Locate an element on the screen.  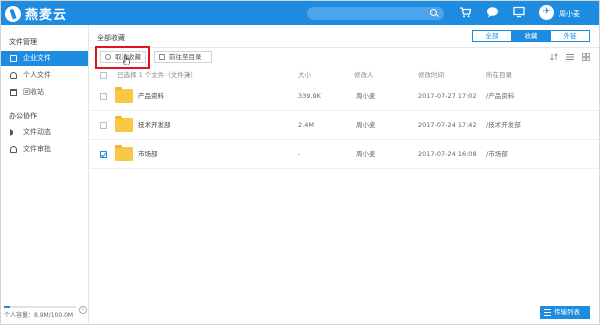
section-title-file-management: 文件管理 is located at coordinates (23, 42).